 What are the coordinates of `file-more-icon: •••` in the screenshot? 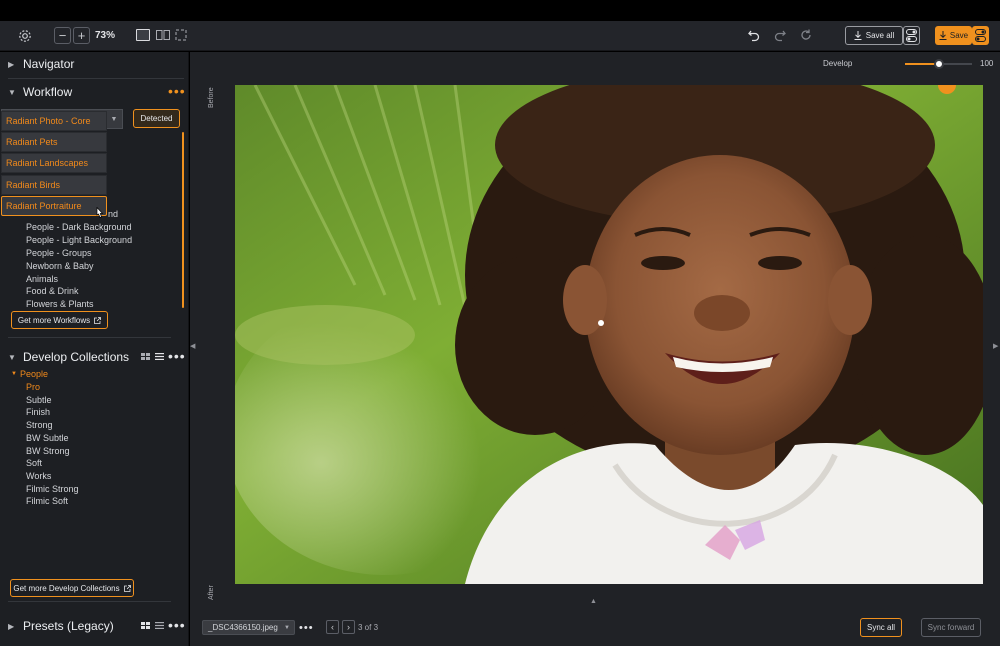 It's located at (306, 628).